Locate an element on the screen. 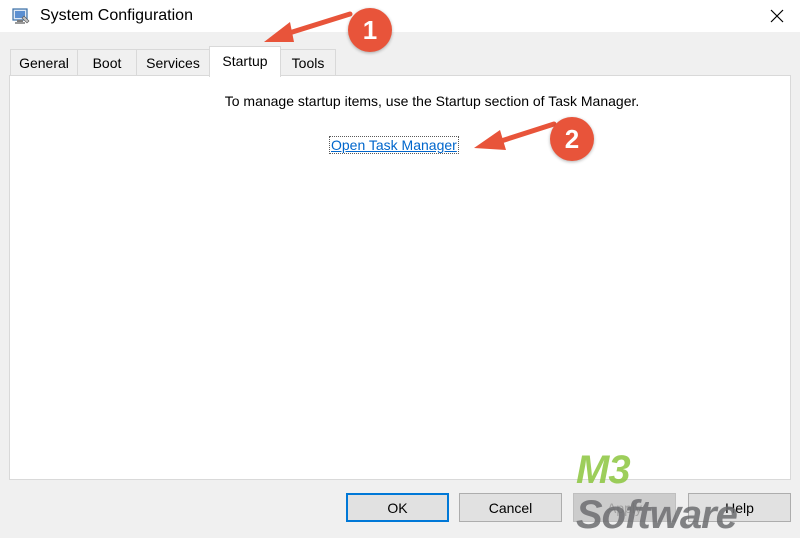  m3-software-watermark: M3 Software is located at coordinates (688, 493).